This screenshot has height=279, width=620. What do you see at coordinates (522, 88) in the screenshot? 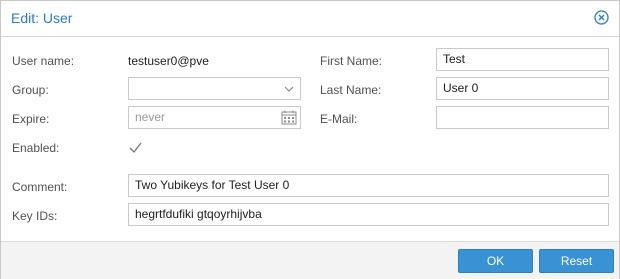
I see `lastname-field: User 0` at bounding box center [522, 88].